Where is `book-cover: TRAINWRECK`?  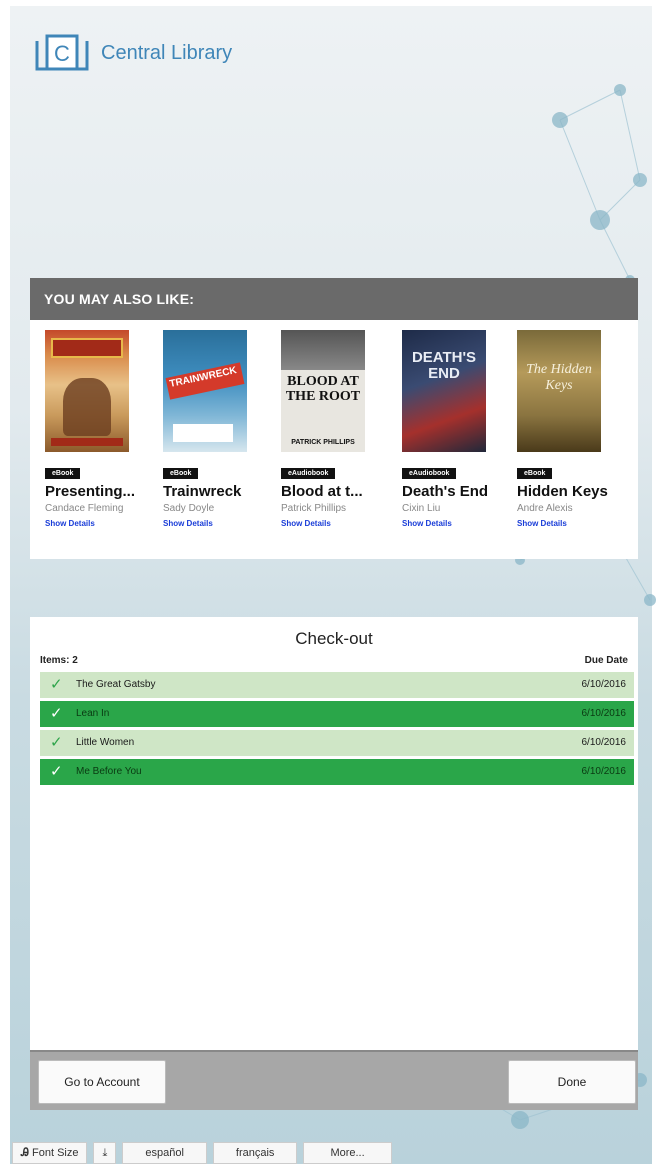
book-cover: TRAINWRECK is located at coordinates (205, 391).